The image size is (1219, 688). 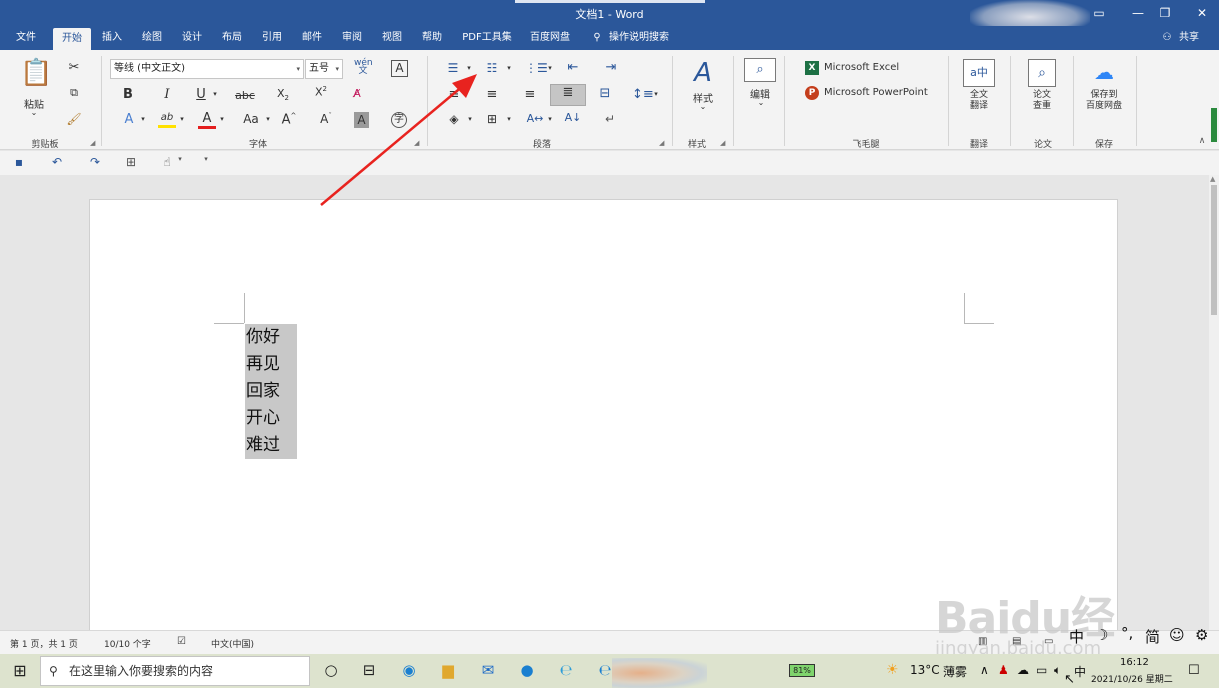 I want to click on arrow-shaft, so click(x=392, y=145).